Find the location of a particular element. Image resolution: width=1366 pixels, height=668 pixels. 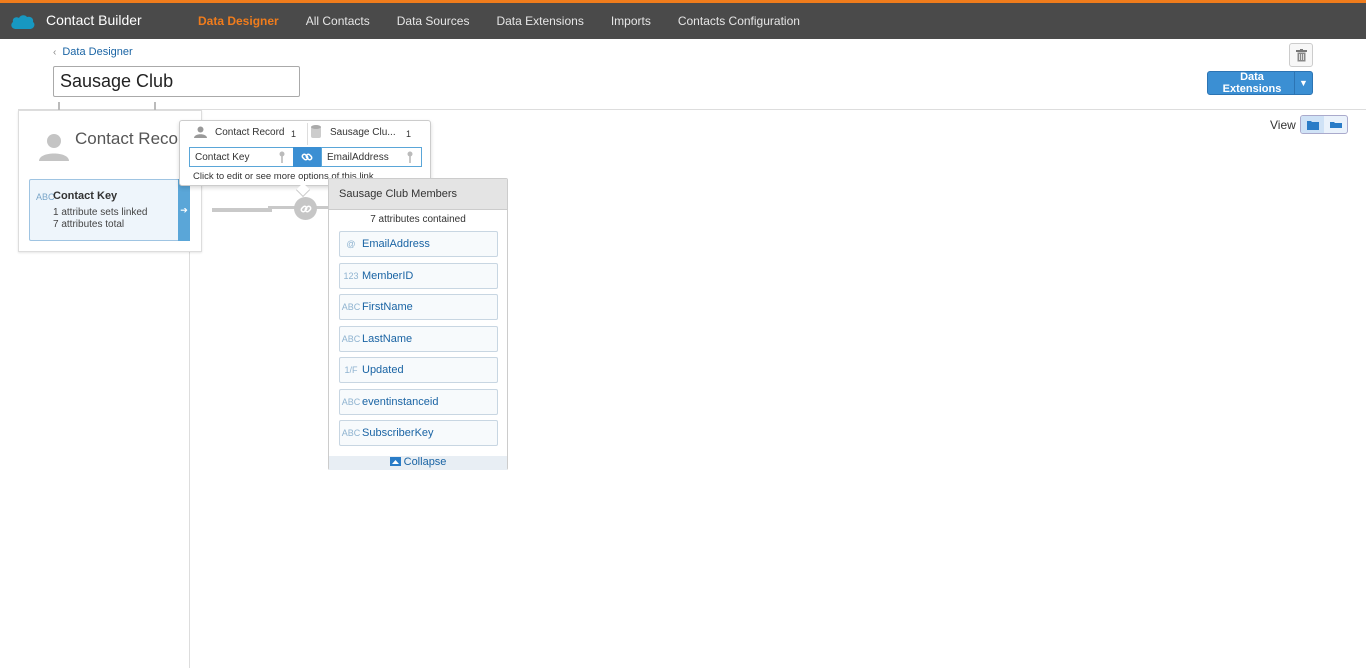

page-title-input is located at coordinates (176, 81).